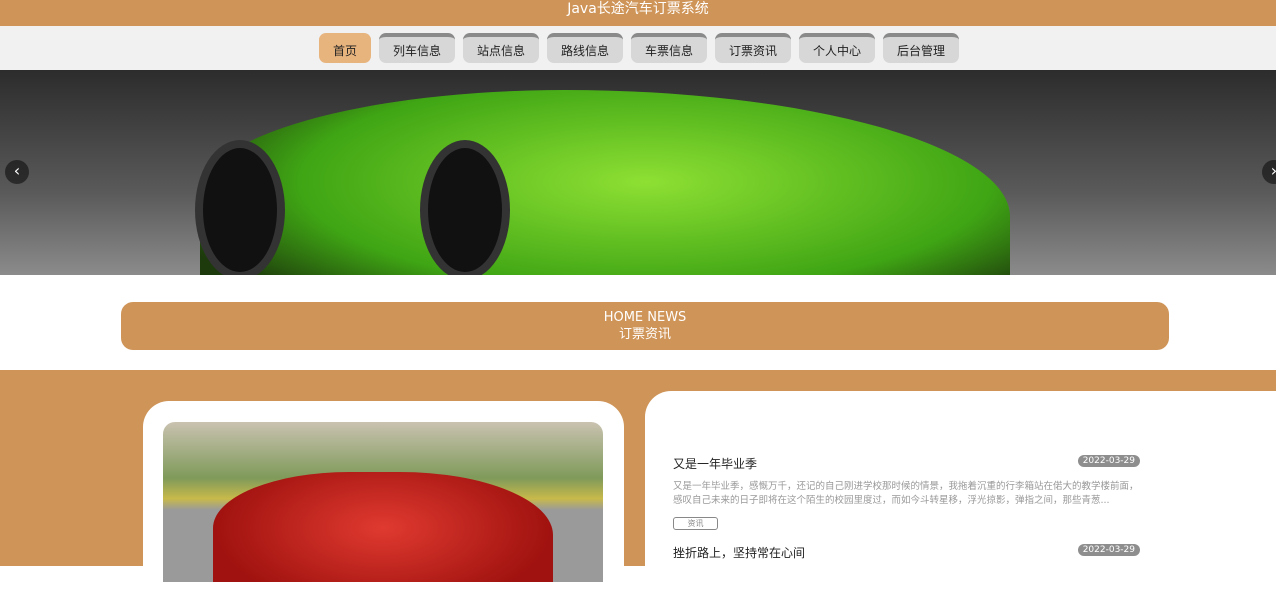 This screenshot has height=601, width=1276. What do you see at coordinates (644, 334) in the screenshot?
I see `section-title-cn: 订票资讯` at bounding box center [644, 334].